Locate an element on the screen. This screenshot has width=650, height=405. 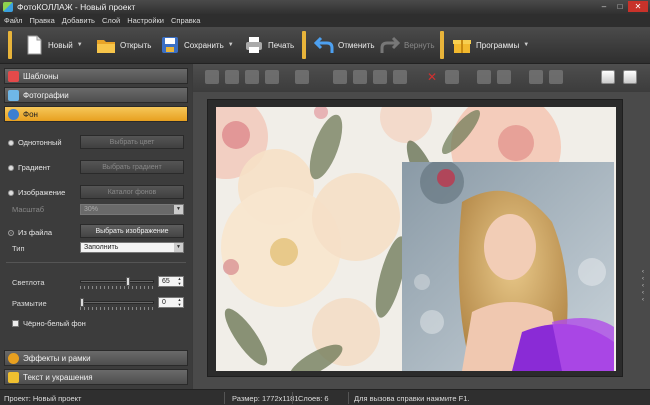
blur-spinbox: 0 ▲ ▼ is located at coordinates (171, 302).